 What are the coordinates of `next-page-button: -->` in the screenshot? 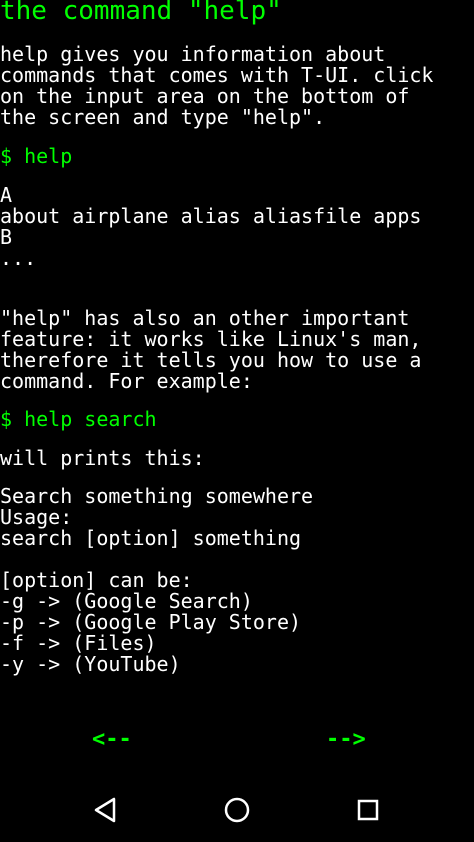 It's located at (346, 740).